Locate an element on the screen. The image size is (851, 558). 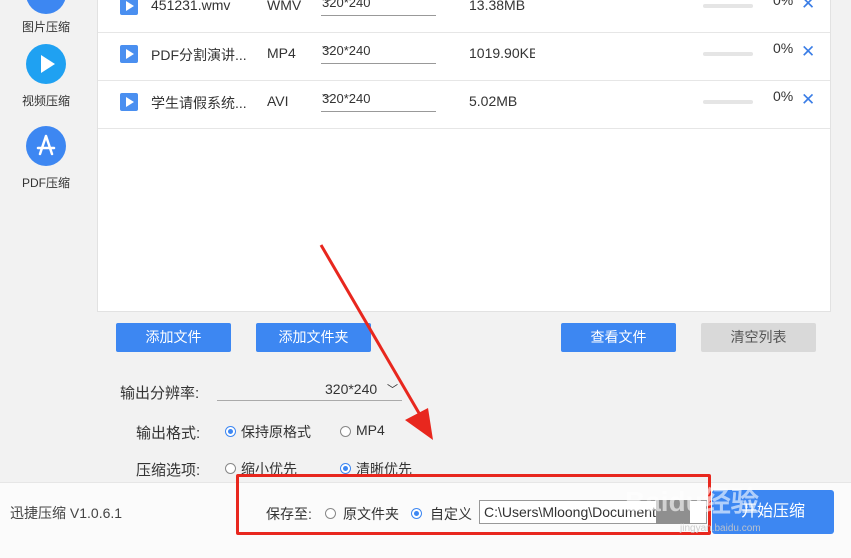
watermark-text: Baidu经验 is located at coordinates (692, 501).